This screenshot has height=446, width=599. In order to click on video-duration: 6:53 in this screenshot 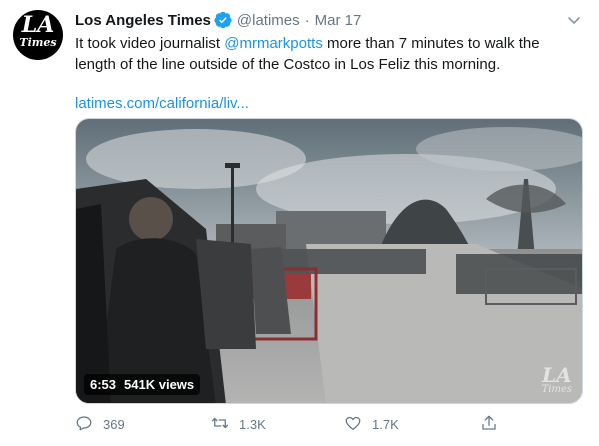, I will do `click(103, 384)`.